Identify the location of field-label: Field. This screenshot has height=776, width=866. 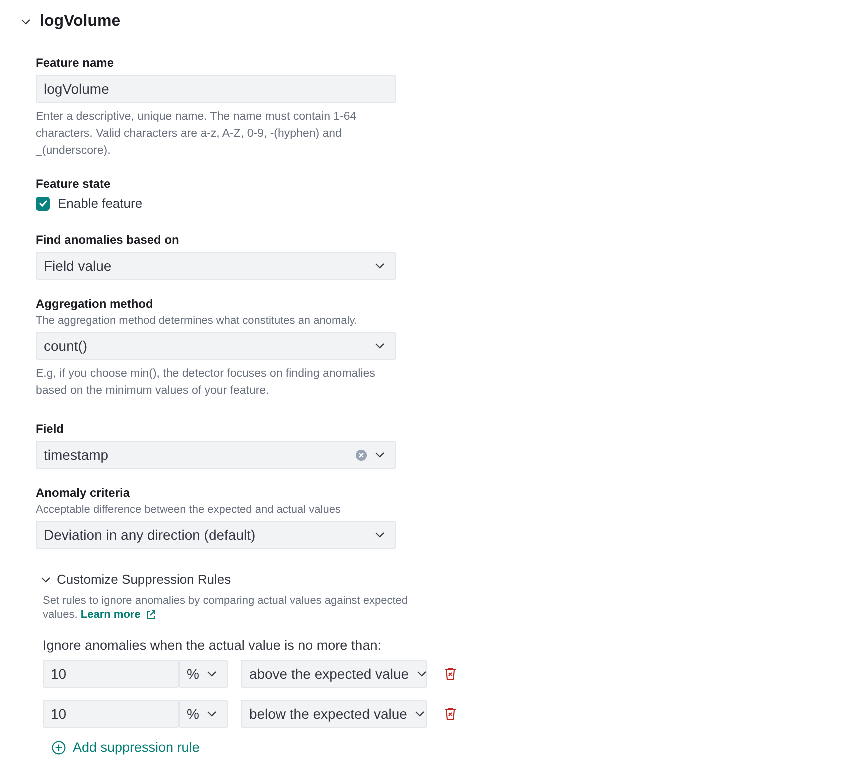
(50, 429).